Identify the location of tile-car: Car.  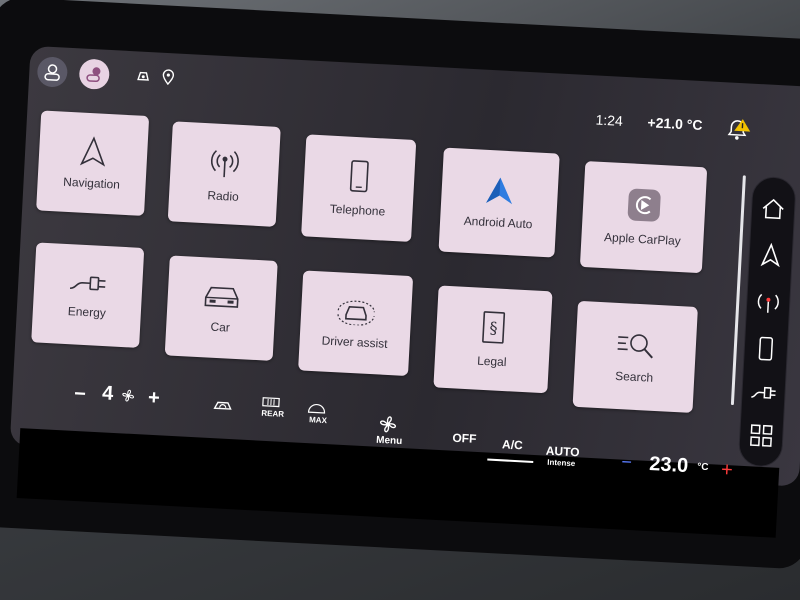
(221, 308).